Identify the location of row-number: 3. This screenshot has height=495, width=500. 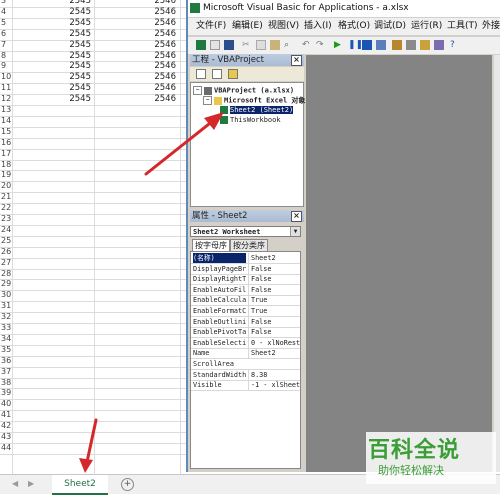
(5, 3).